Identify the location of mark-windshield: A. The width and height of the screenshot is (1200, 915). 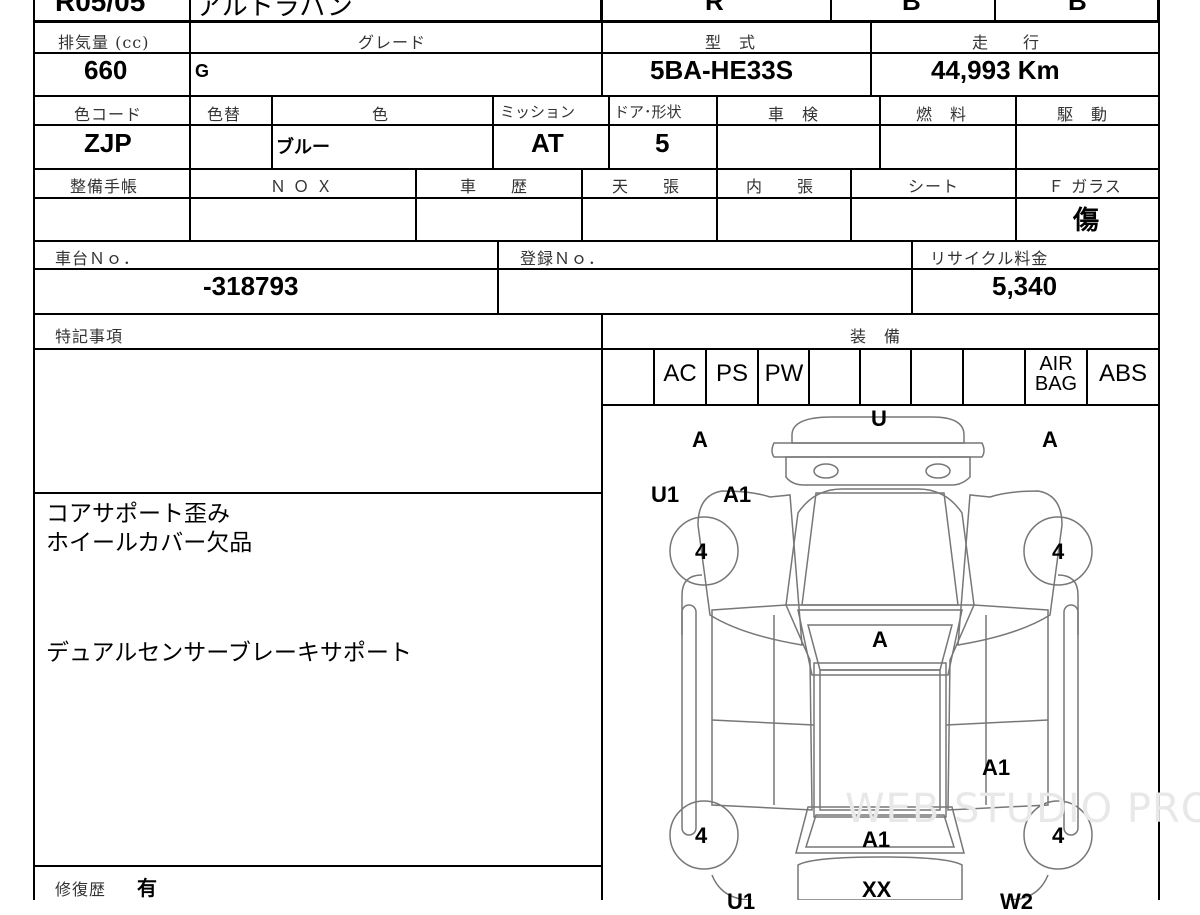
(880, 639).